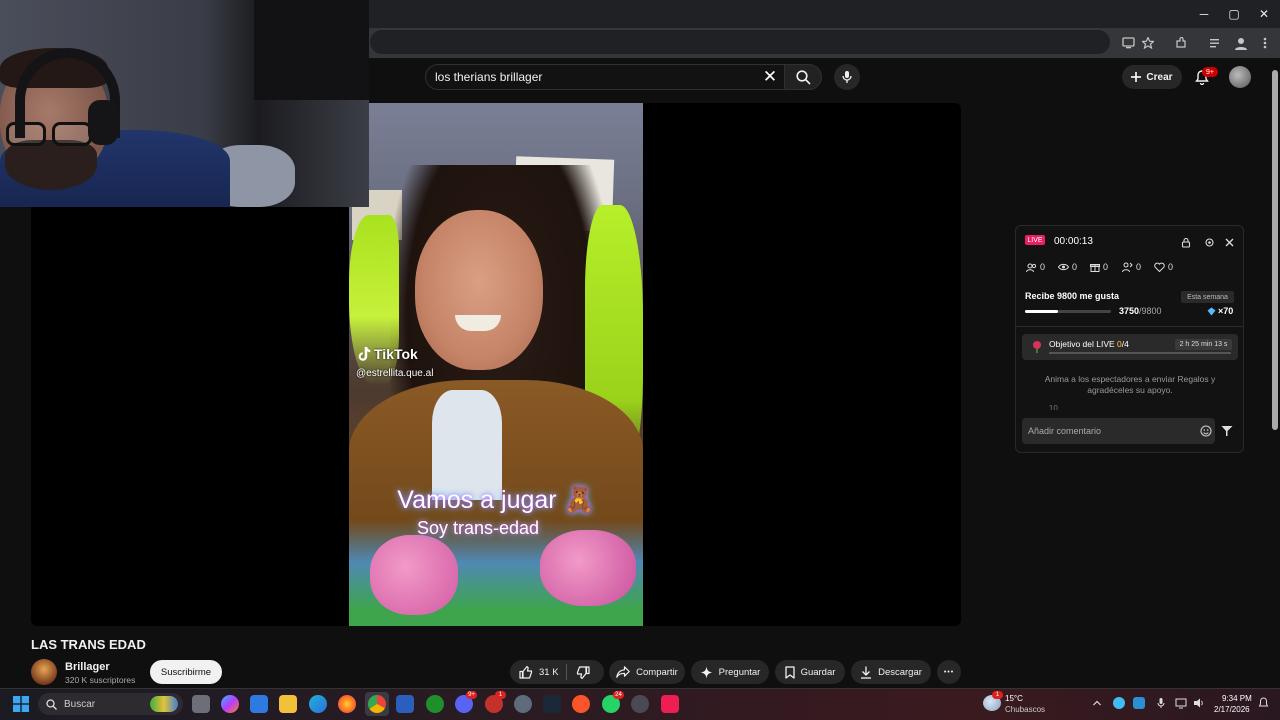  What do you see at coordinates (230, 704) in the screenshot?
I see `copilot-icon` at bounding box center [230, 704].